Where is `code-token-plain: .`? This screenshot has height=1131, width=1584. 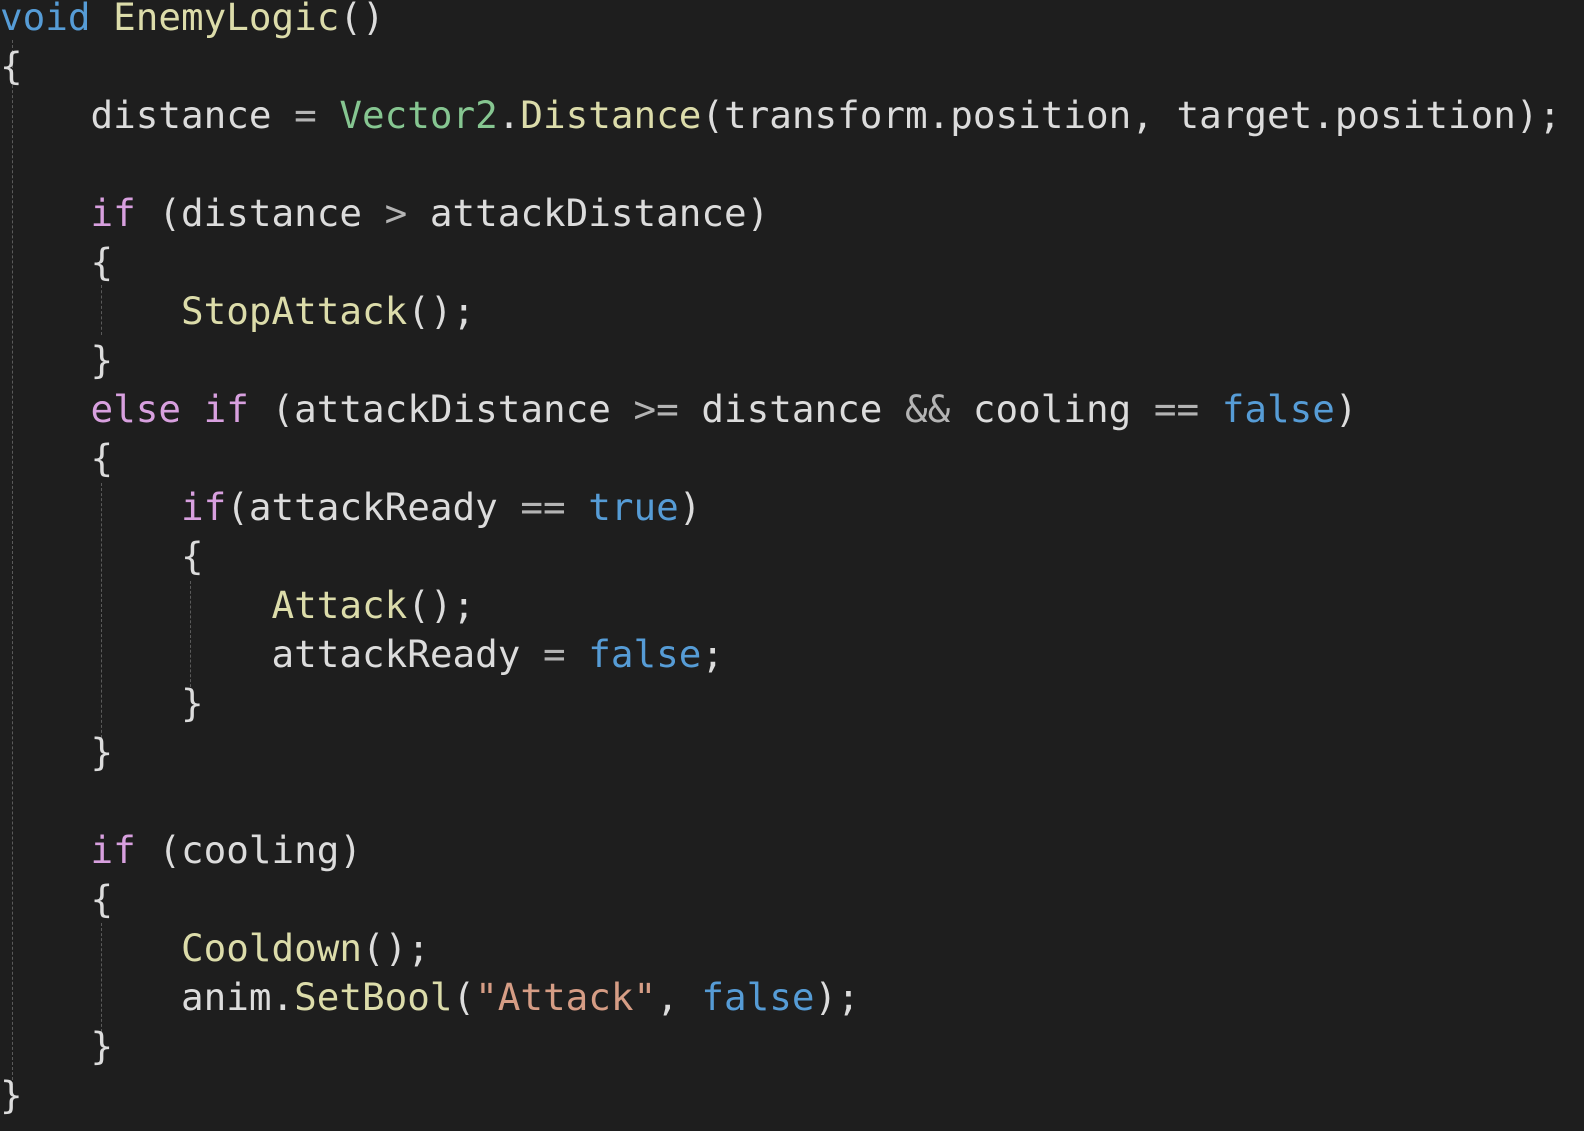 code-token-plain: . is located at coordinates (509, 115).